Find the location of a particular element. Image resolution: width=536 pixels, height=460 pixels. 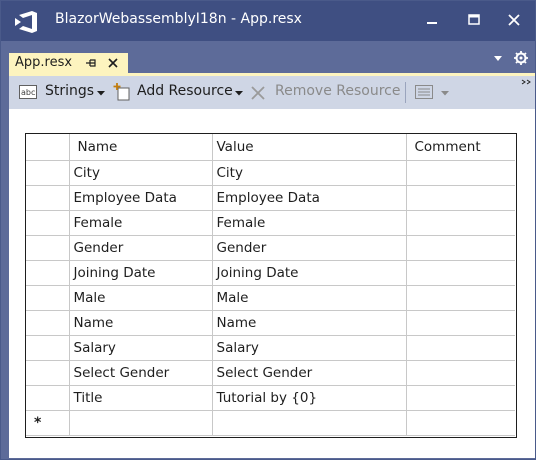

tab-app-resx: App.resx is located at coordinates (68, 63).